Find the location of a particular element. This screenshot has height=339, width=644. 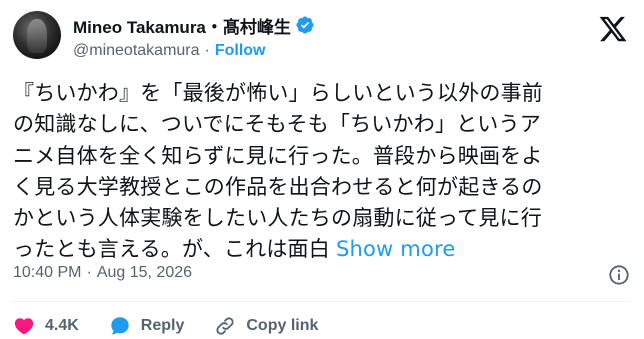

verified-badge-icon is located at coordinates (305, 25).